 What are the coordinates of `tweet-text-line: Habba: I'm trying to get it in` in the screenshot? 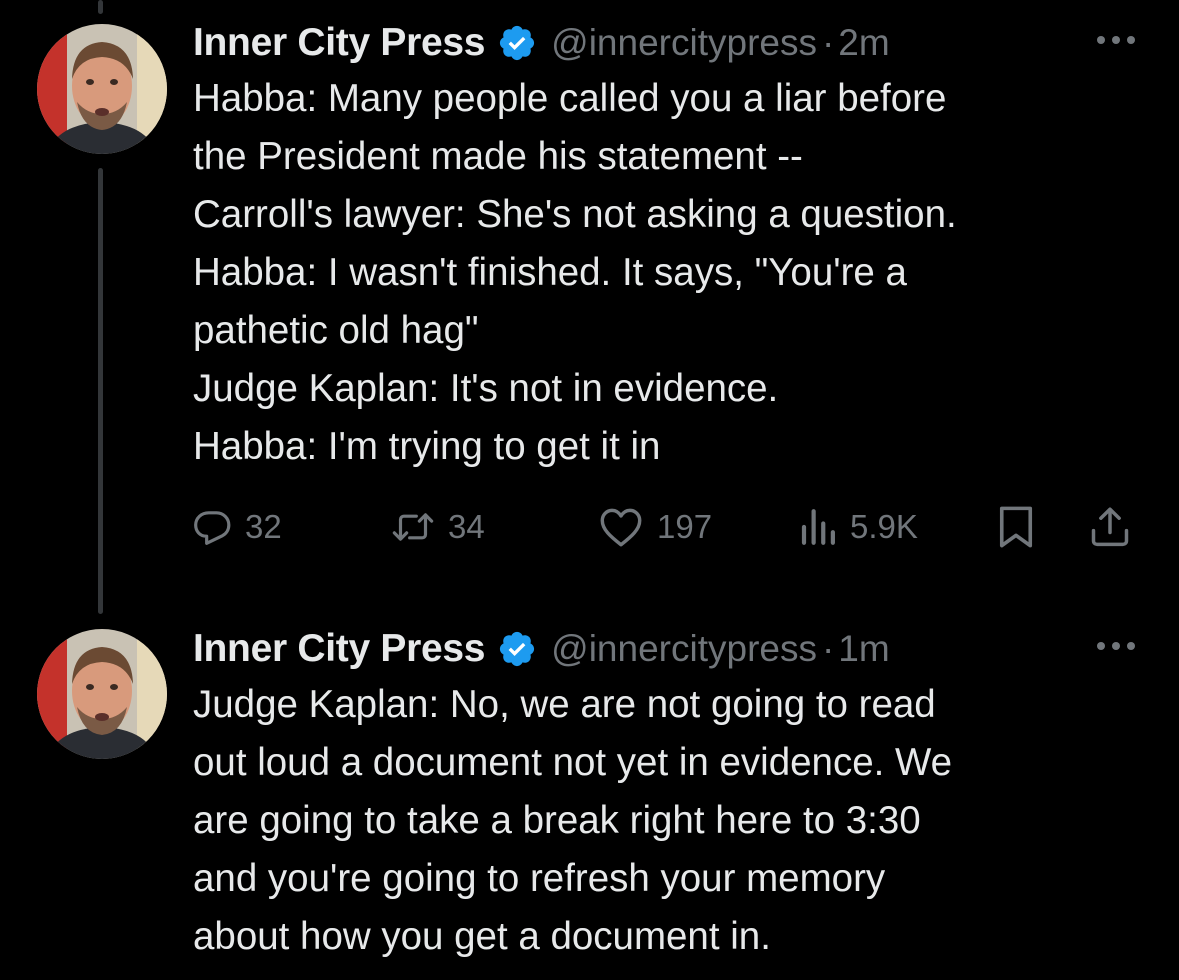 It's located at (427, 446).